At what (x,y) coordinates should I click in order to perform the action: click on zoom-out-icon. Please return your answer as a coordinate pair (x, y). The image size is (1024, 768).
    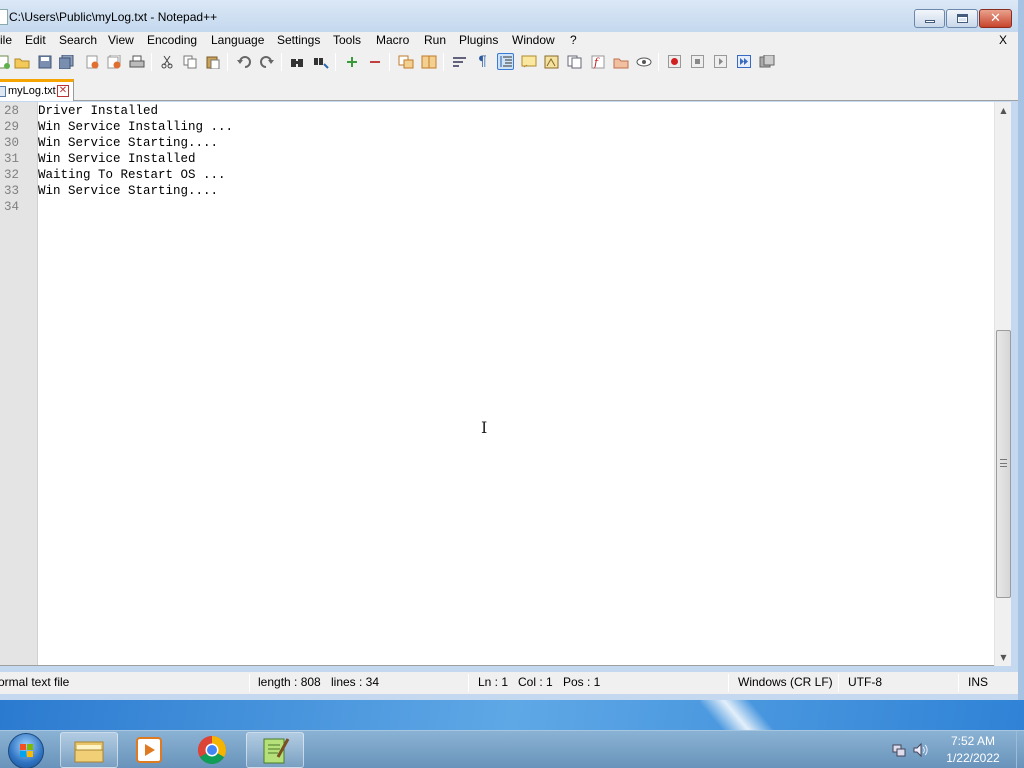
    Looking at the image, I should click on (374, 61).